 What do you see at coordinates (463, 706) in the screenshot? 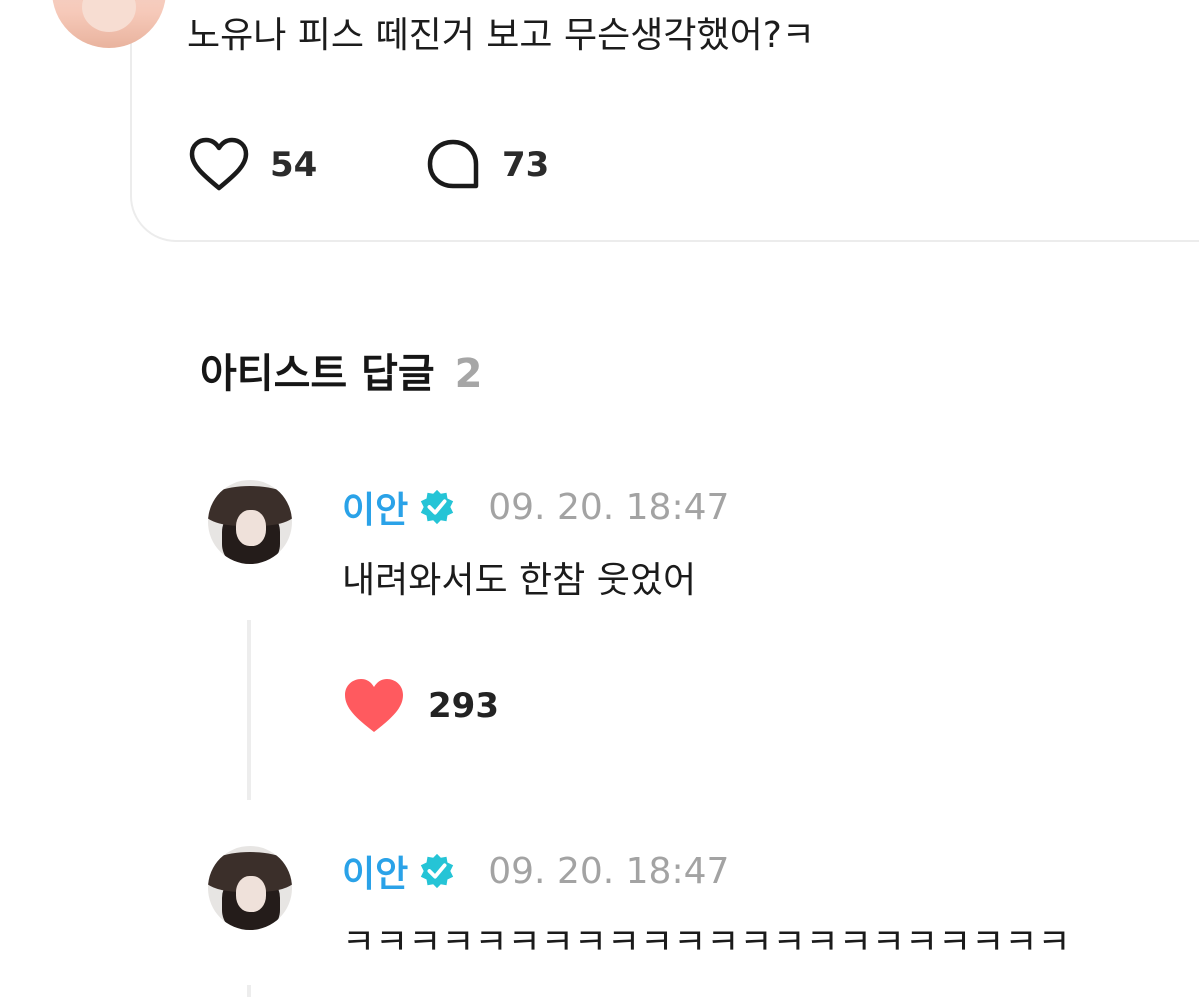
I see `reply-like-count: 293` at bounding box center [463, 706].